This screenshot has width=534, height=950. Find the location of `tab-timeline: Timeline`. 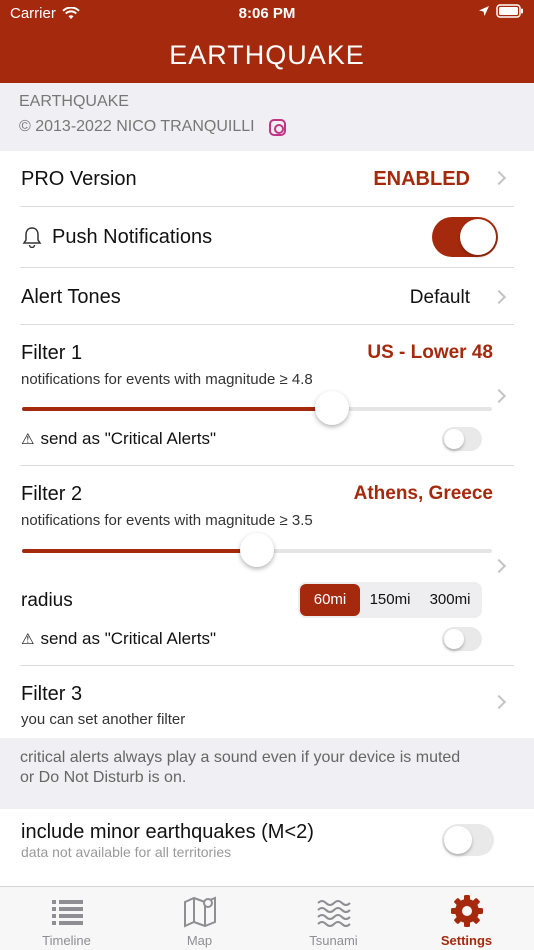

tab-timeline: Timeline is located at coordinates (66, 920).